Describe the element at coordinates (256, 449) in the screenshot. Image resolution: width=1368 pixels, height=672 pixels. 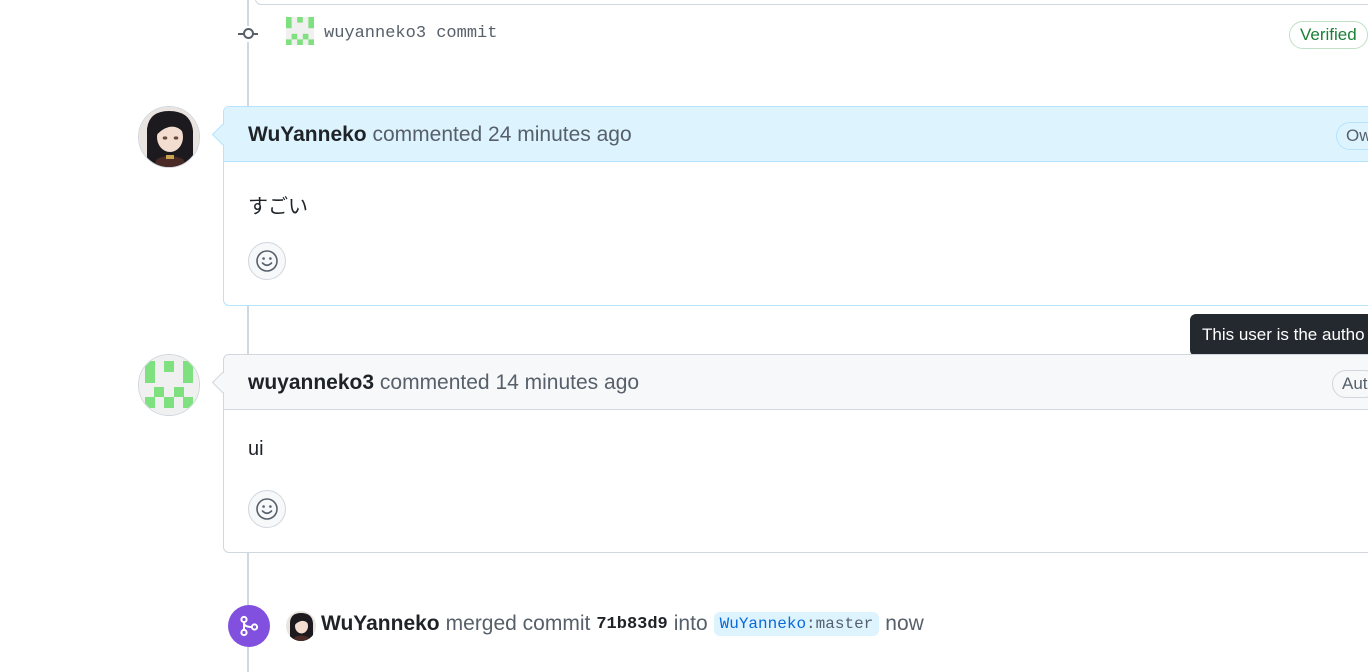
I see `comment-text: ui` at that location.